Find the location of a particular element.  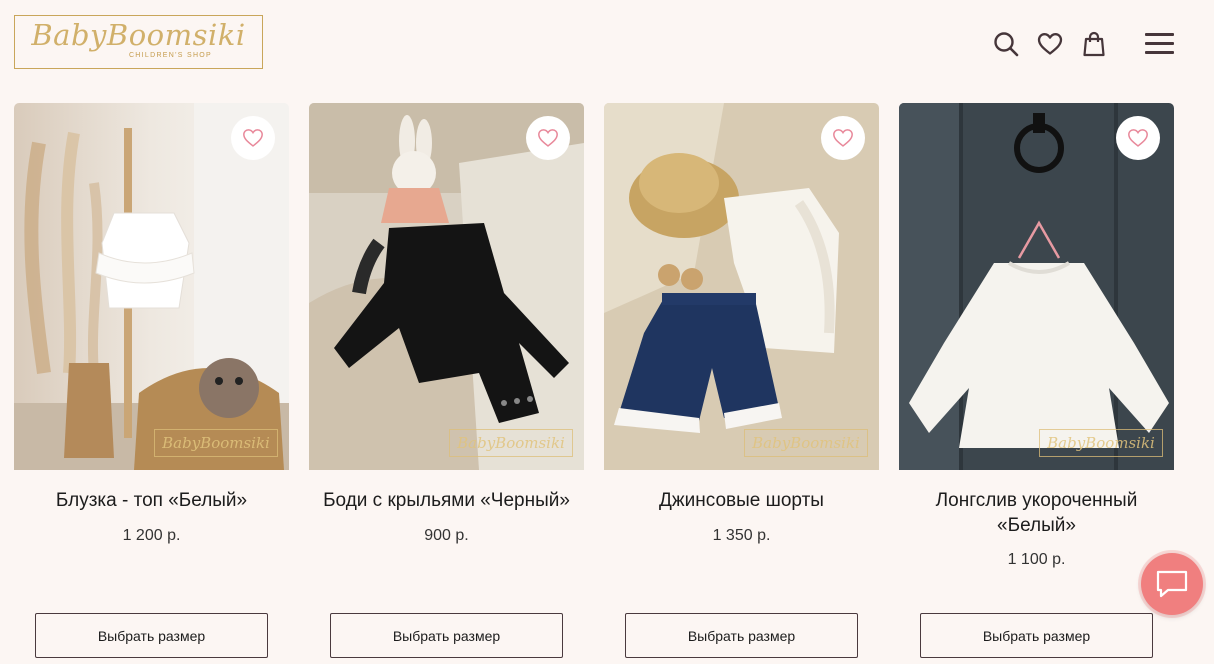

chat-widget-button is located at coordinates (1172, 584).